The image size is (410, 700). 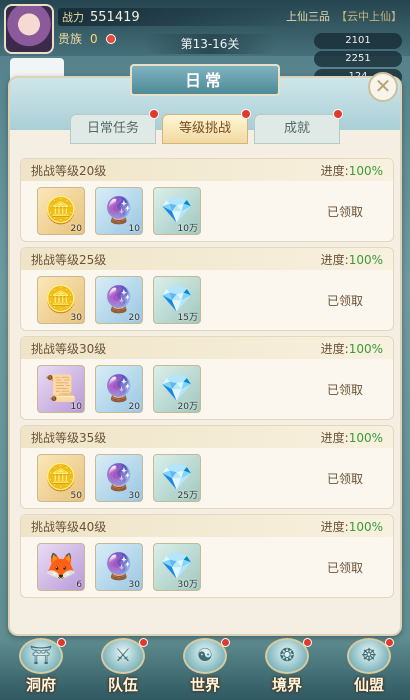 What do you see at coordinates (87, 38) in the screenshot?
I see `noble-display: 贵族 0` at bounding box center [87, 38].